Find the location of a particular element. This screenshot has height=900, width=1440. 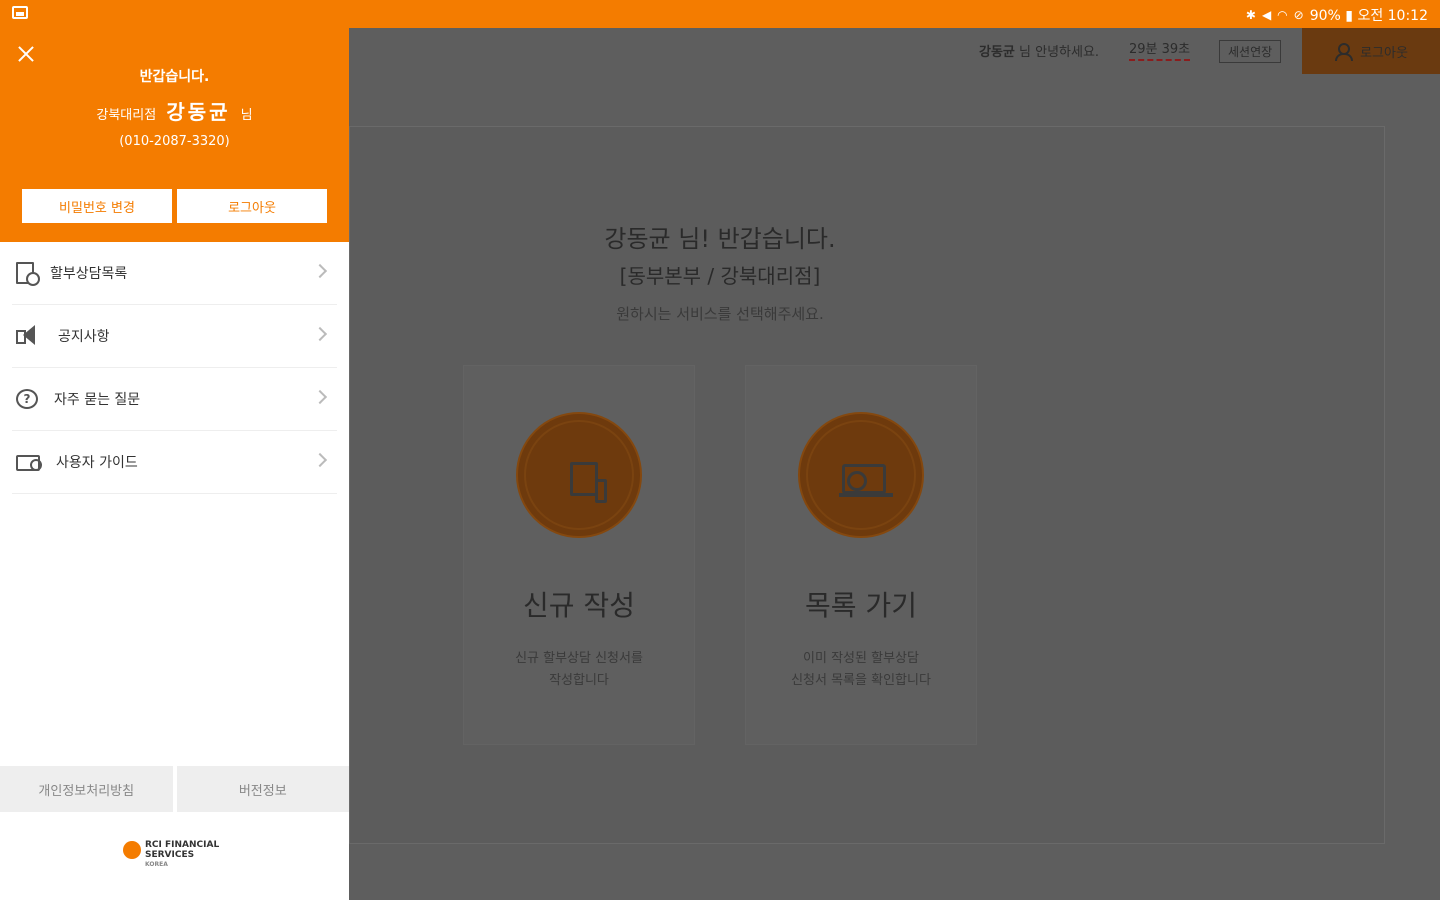

new-application-card: 신규 작성 신규 할부상담 신청서를 작성합니다 is located at coordinates (579, 555).